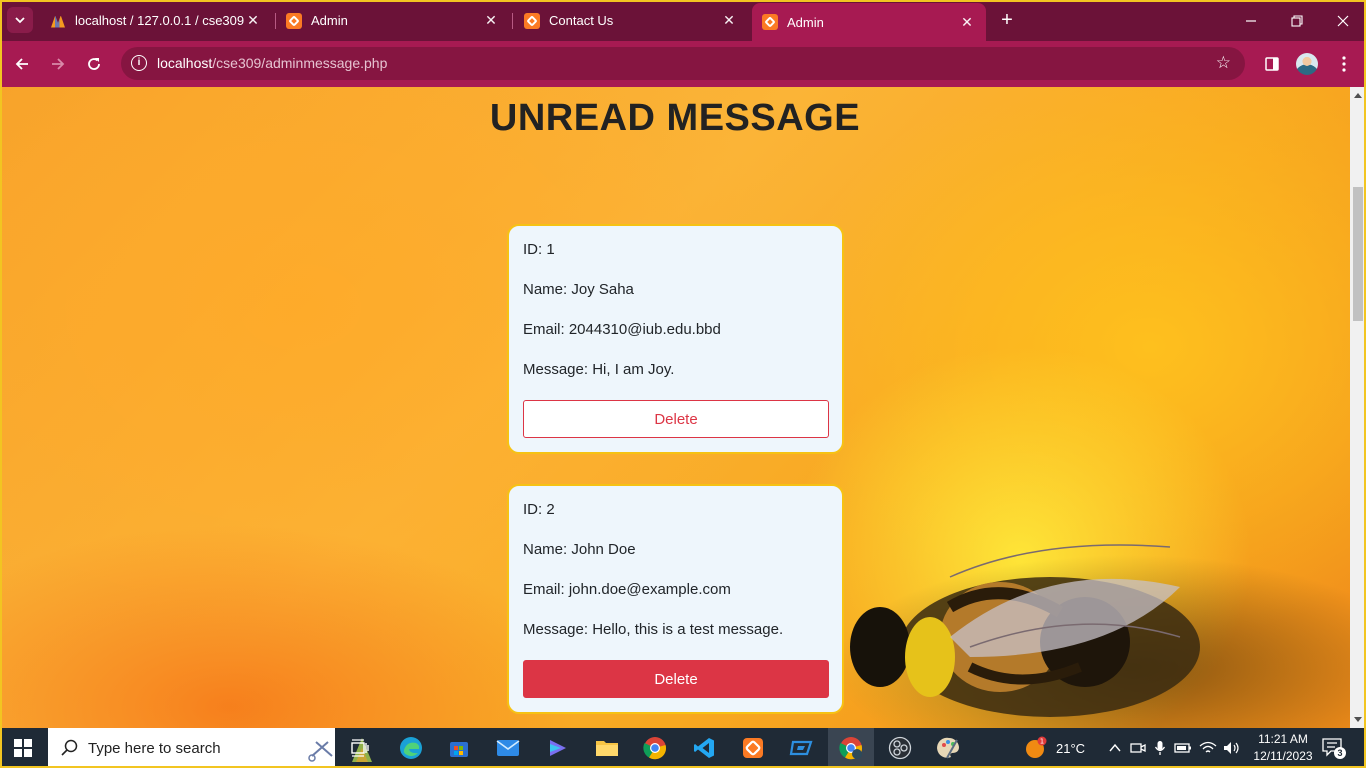 The width and height of the screenshot is (1366, 768). What do you see at coordinates (139, 63) in the screenshot?
I see `site-info-icon: i` at bounding box center [139, 63].